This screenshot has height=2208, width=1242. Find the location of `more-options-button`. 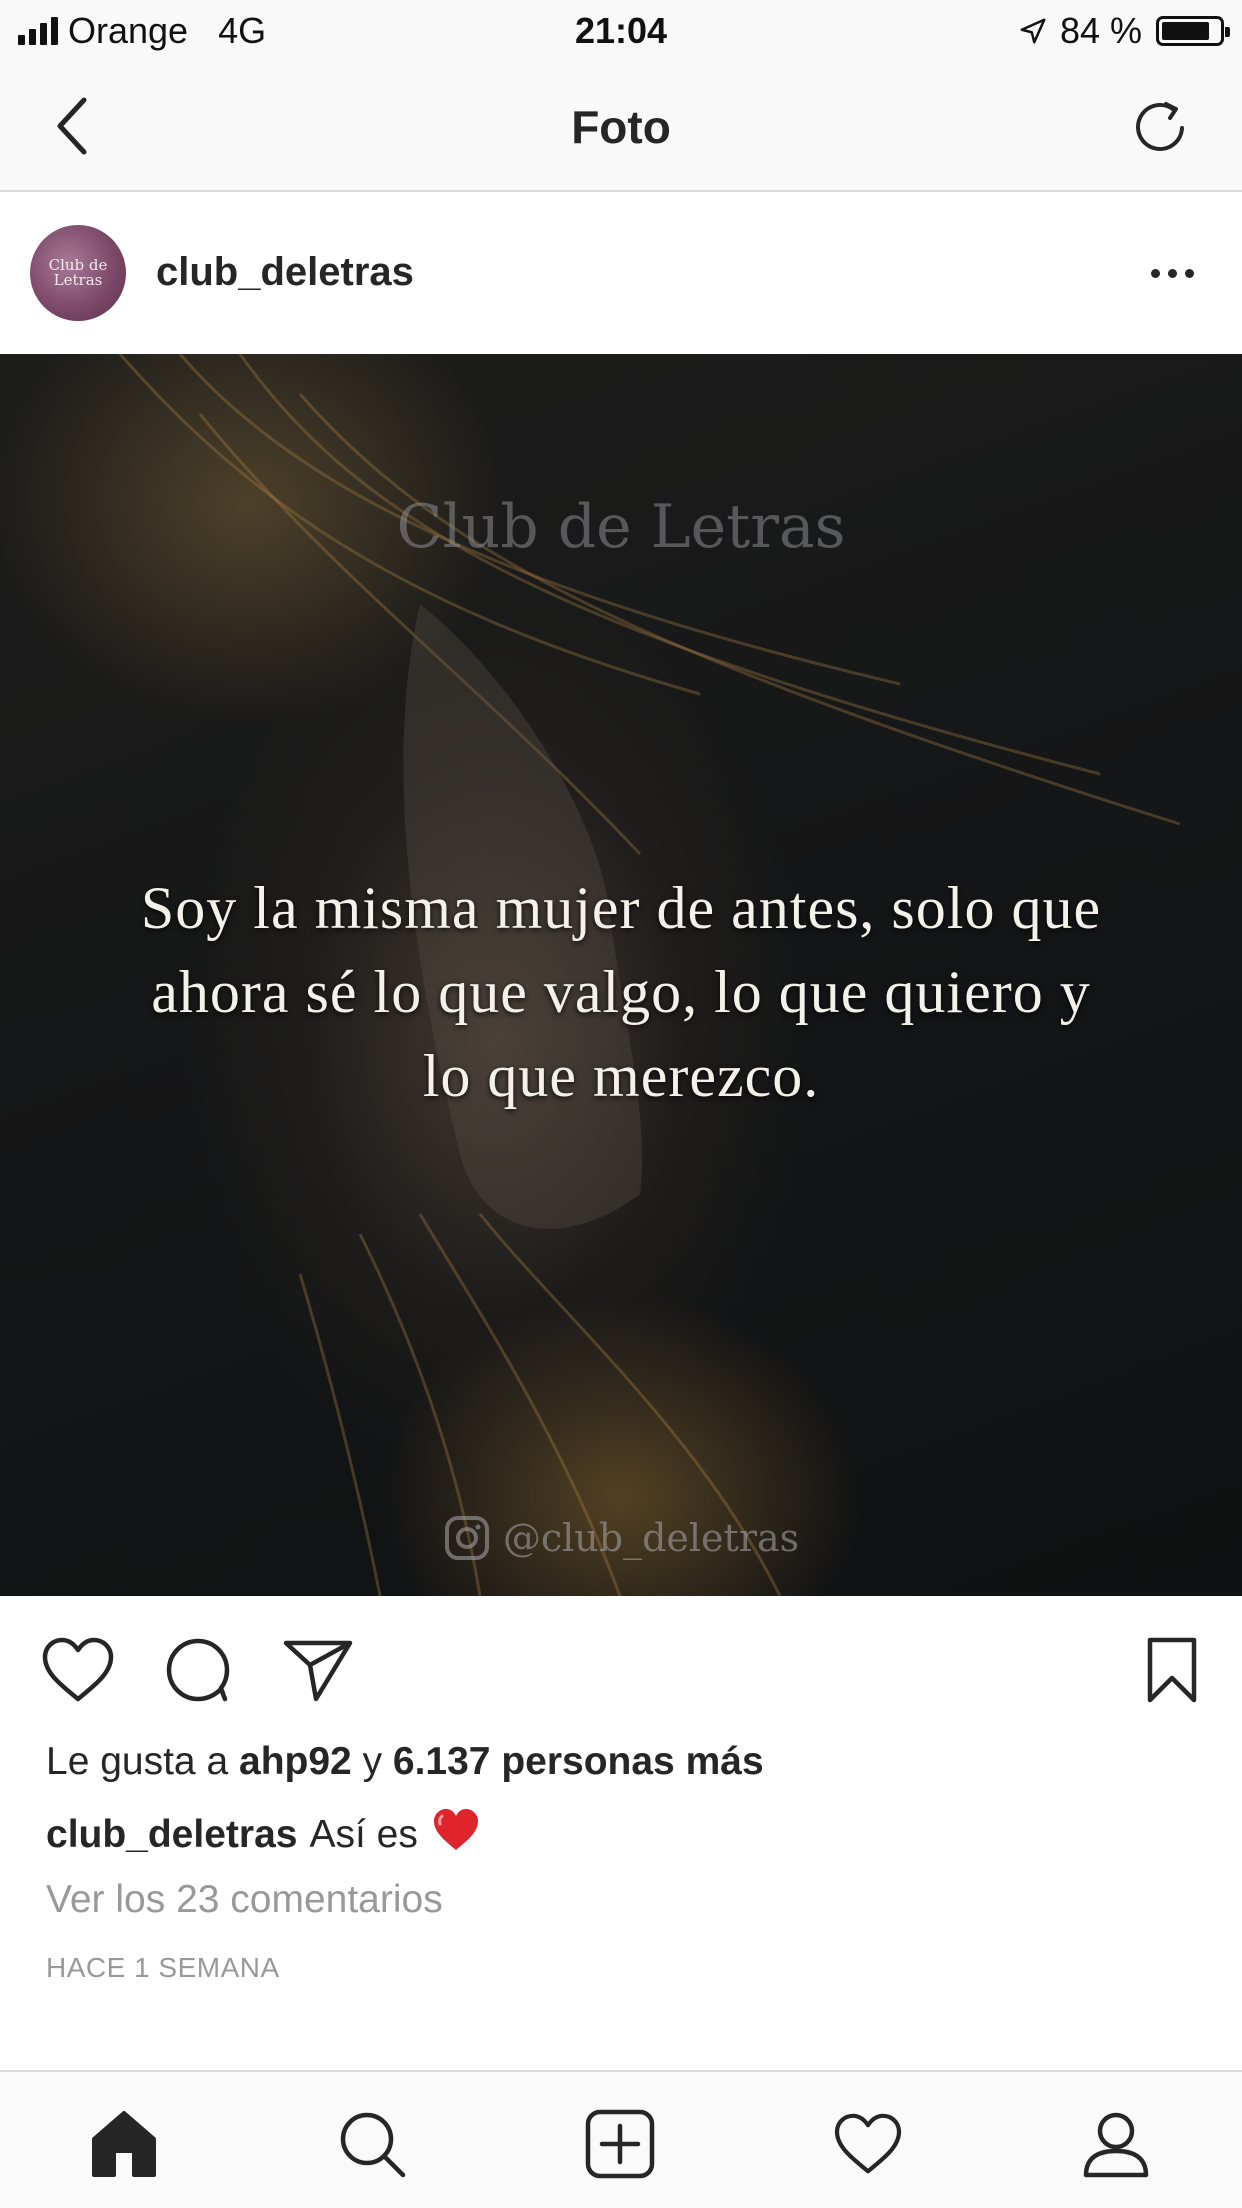

more-options-button is located at coordinates (1172, 273).